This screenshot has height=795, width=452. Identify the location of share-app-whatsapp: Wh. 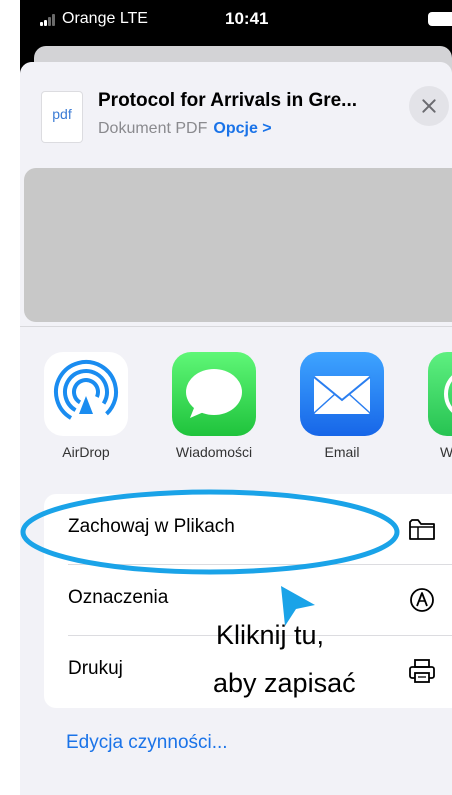
(440, 406).